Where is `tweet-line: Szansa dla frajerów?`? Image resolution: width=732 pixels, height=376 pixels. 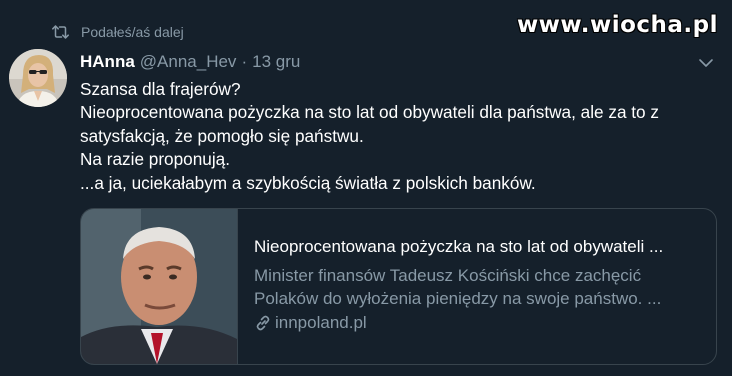 tweet-line: Szansa dla frajerów? is located at coordinates (160, 89).